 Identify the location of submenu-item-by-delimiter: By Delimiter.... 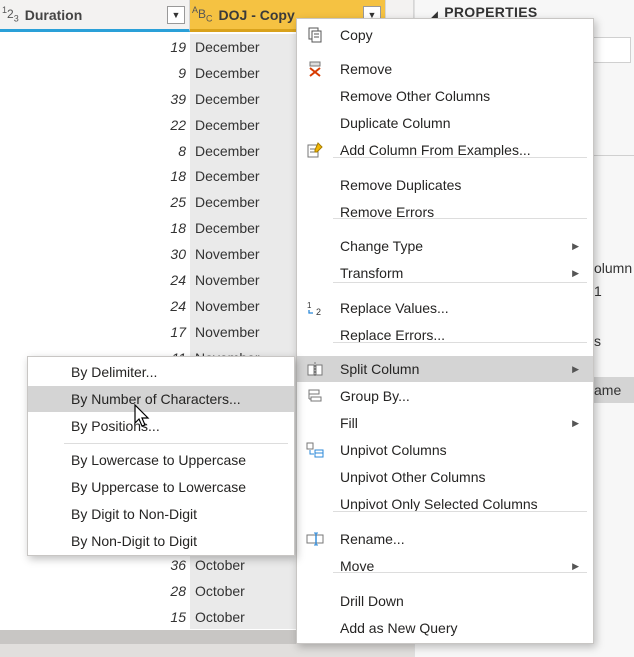
(161, 372).